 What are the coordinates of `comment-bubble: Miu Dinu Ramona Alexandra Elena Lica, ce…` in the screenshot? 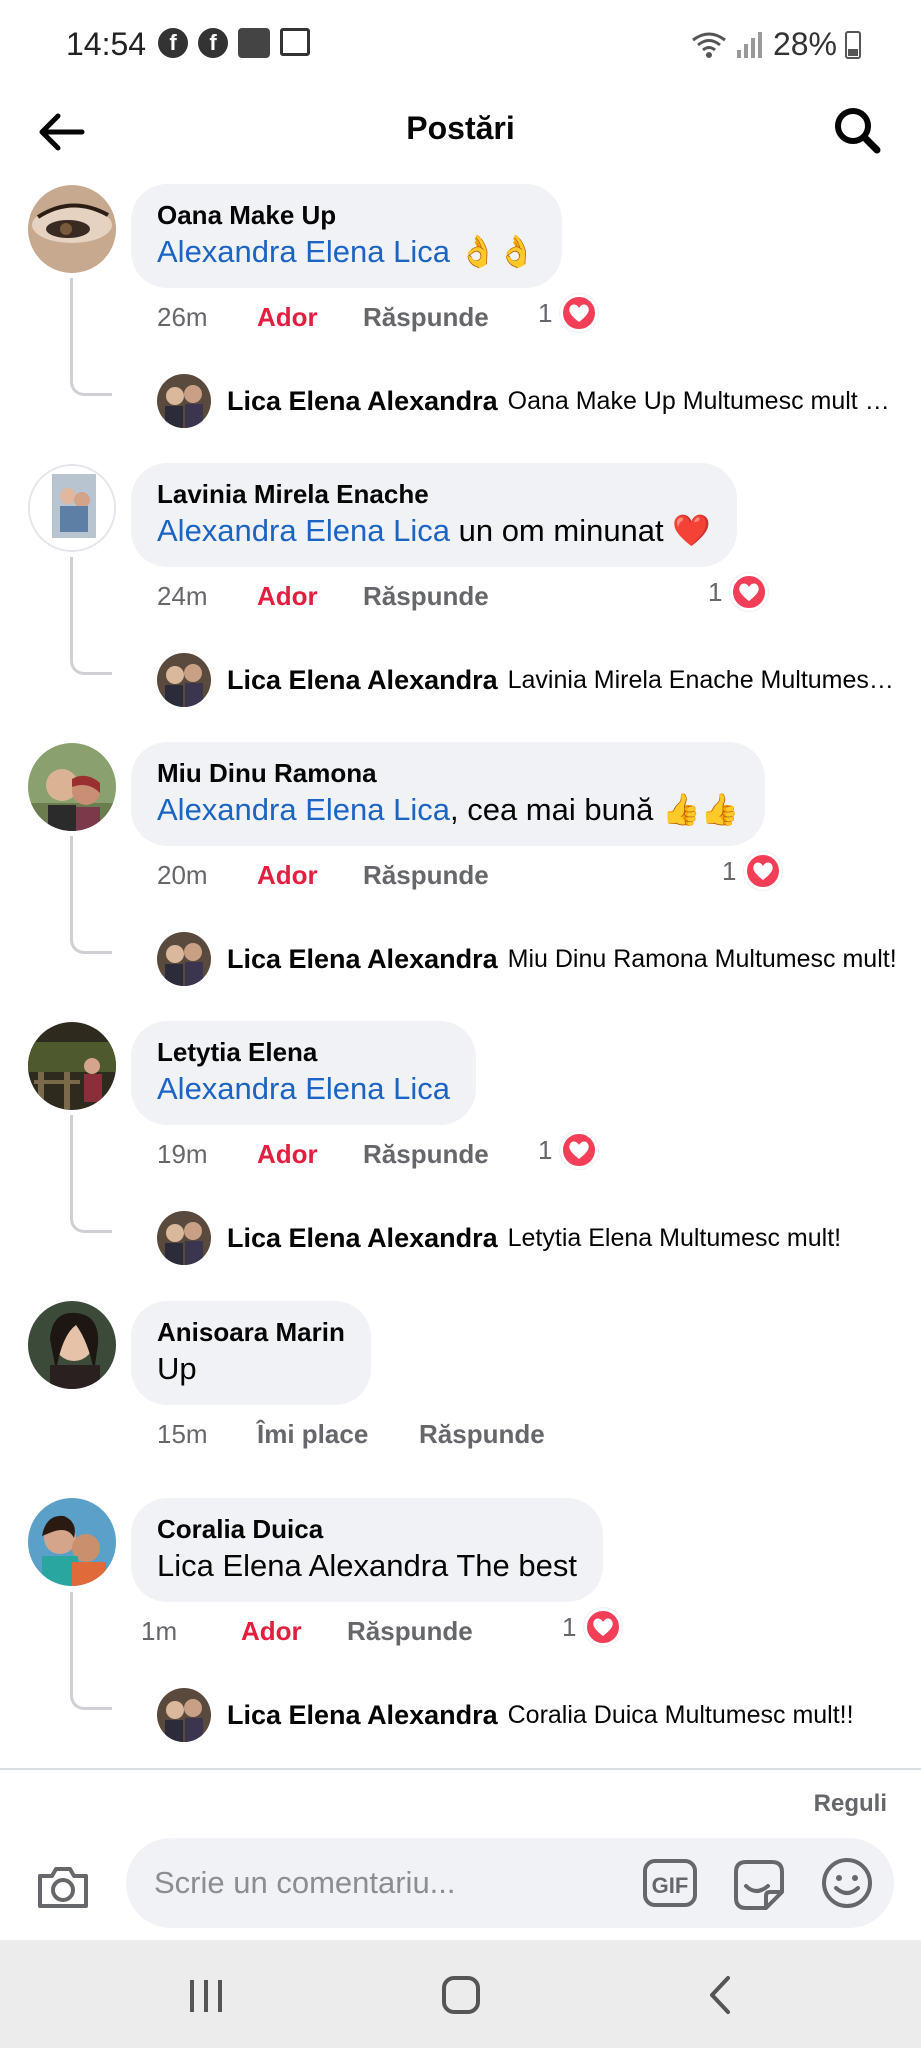 It's located at (448, 794).